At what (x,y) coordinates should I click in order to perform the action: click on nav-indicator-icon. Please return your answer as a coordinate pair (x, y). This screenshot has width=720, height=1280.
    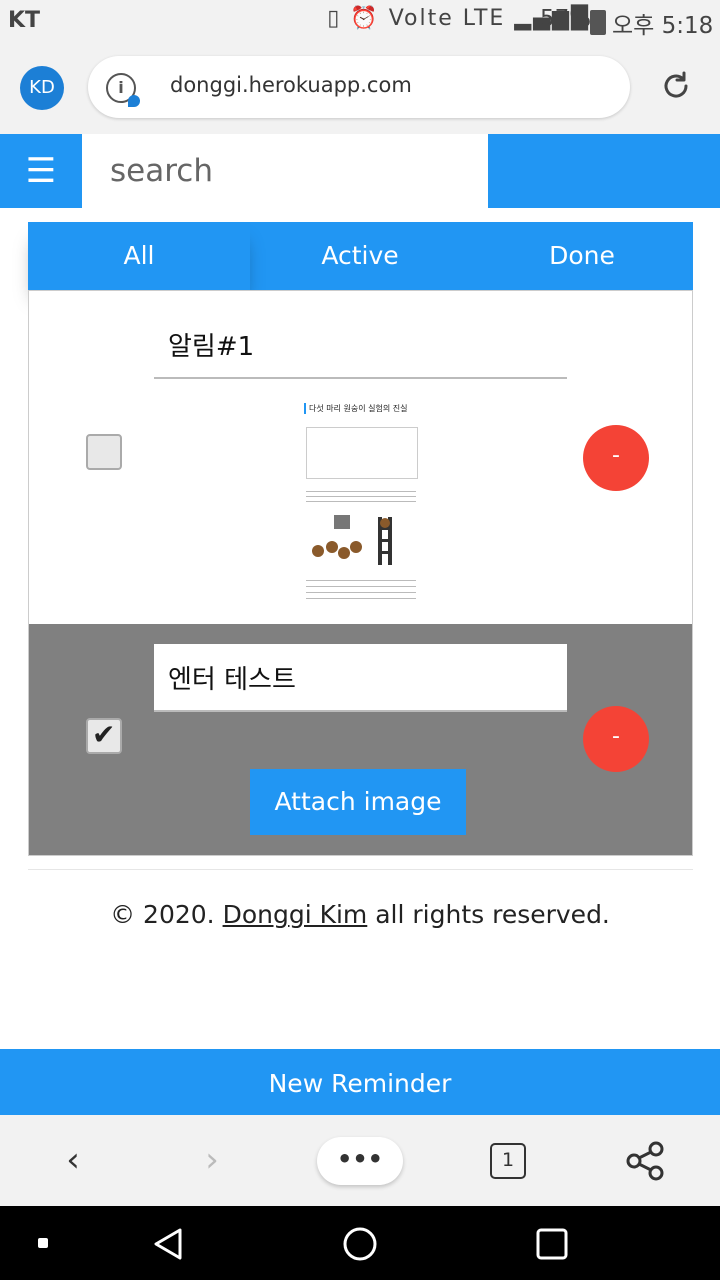
    Looking at the image, I should click on (43, 1243).